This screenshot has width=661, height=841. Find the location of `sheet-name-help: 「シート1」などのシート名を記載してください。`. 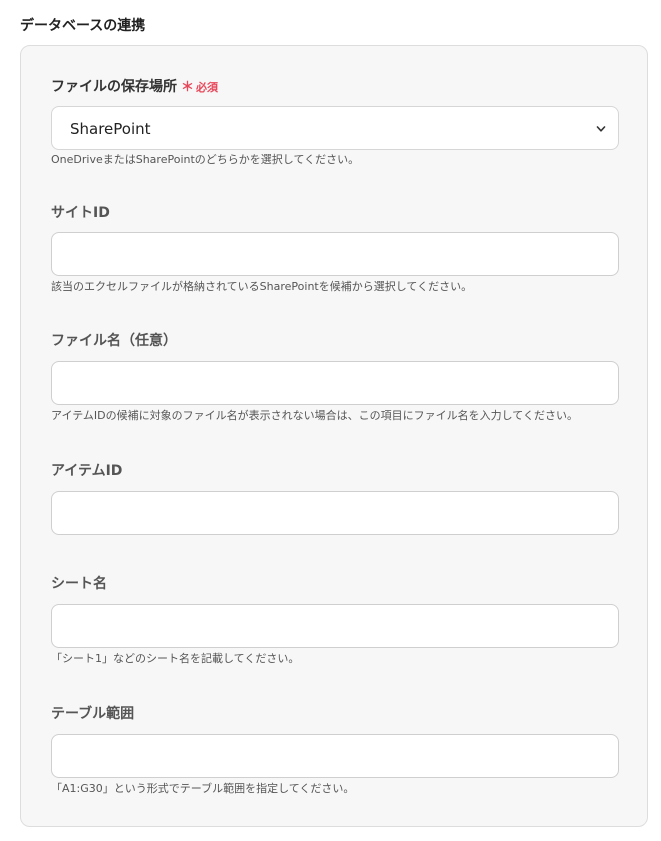

sheet-name-help: 「シート1」などのシート名を記載してください。 is located at coordinates (175, 658).